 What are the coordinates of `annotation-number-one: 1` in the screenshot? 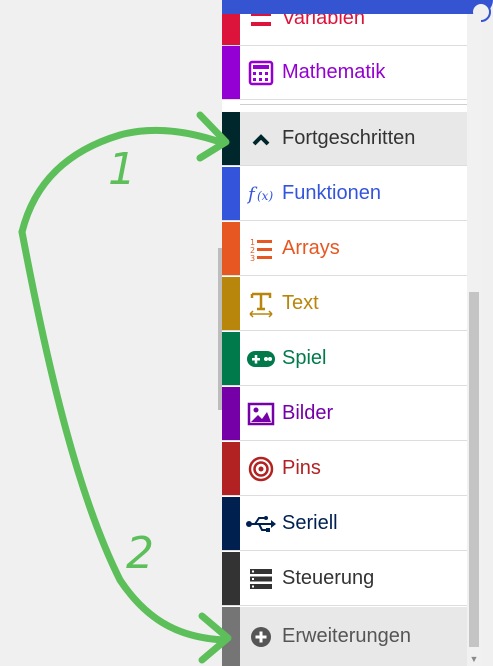 It's located at (122, 169).